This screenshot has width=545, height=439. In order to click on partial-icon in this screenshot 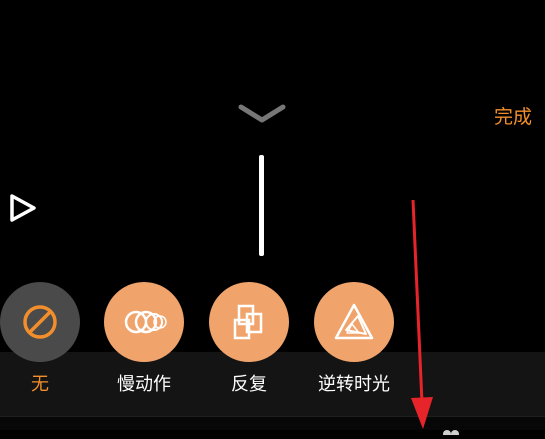, I will do `click(451, 424)`.